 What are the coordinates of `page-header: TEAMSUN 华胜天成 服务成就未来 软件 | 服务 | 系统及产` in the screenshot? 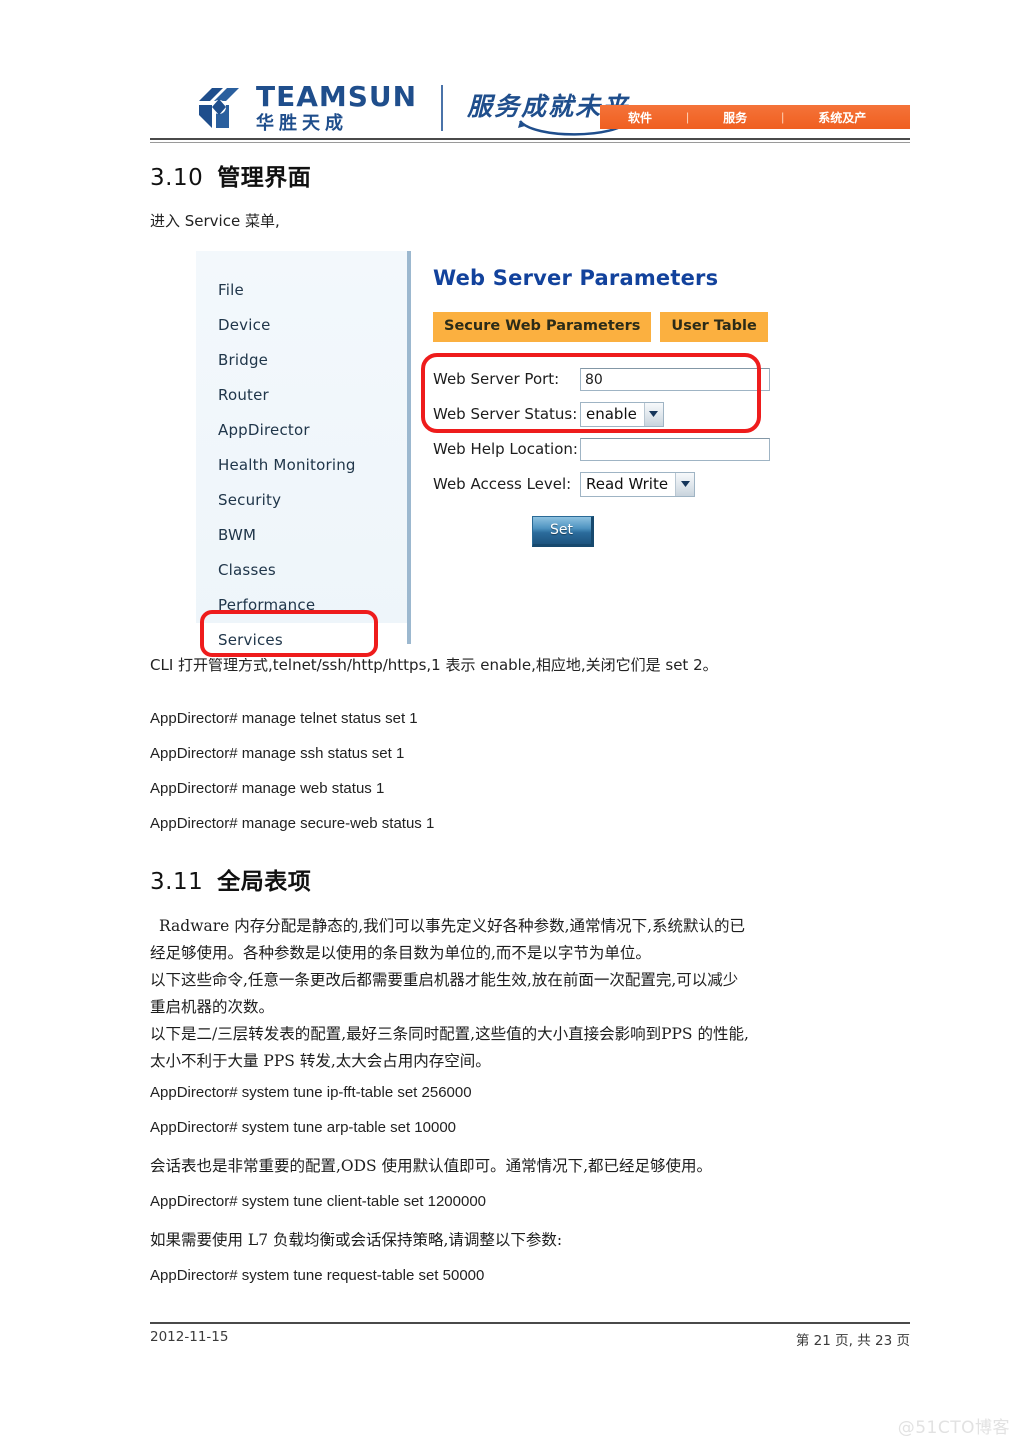 It's located at (514, 71).